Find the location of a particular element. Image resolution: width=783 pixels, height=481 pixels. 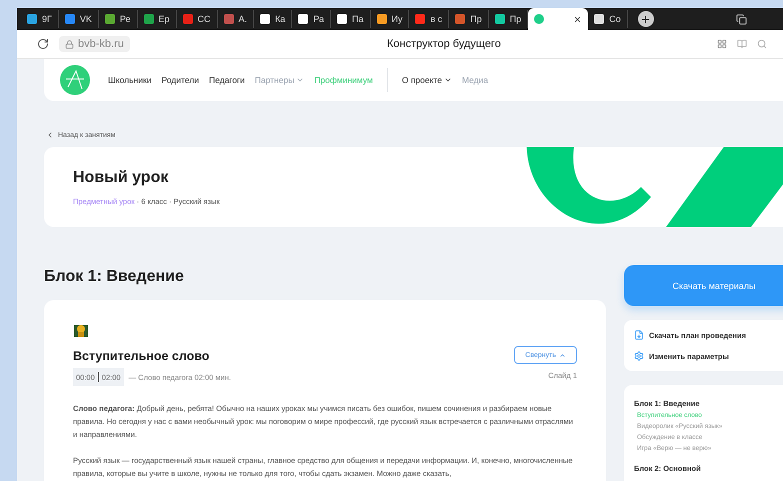

browser-tab: в с is located at coordinates (429, 19).